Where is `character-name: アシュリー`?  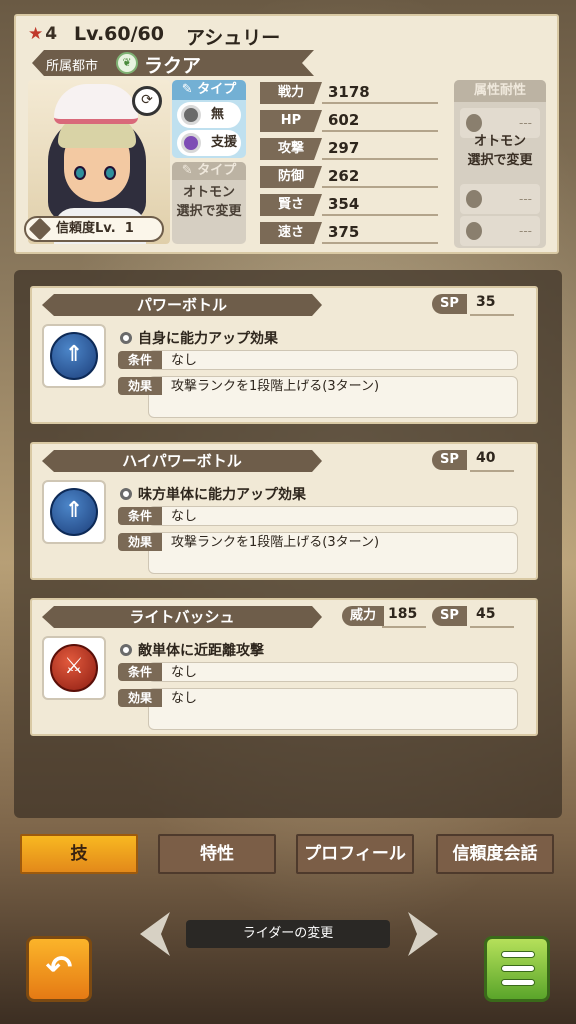
character-name: アシュリー is located at coordinates (233, 38).